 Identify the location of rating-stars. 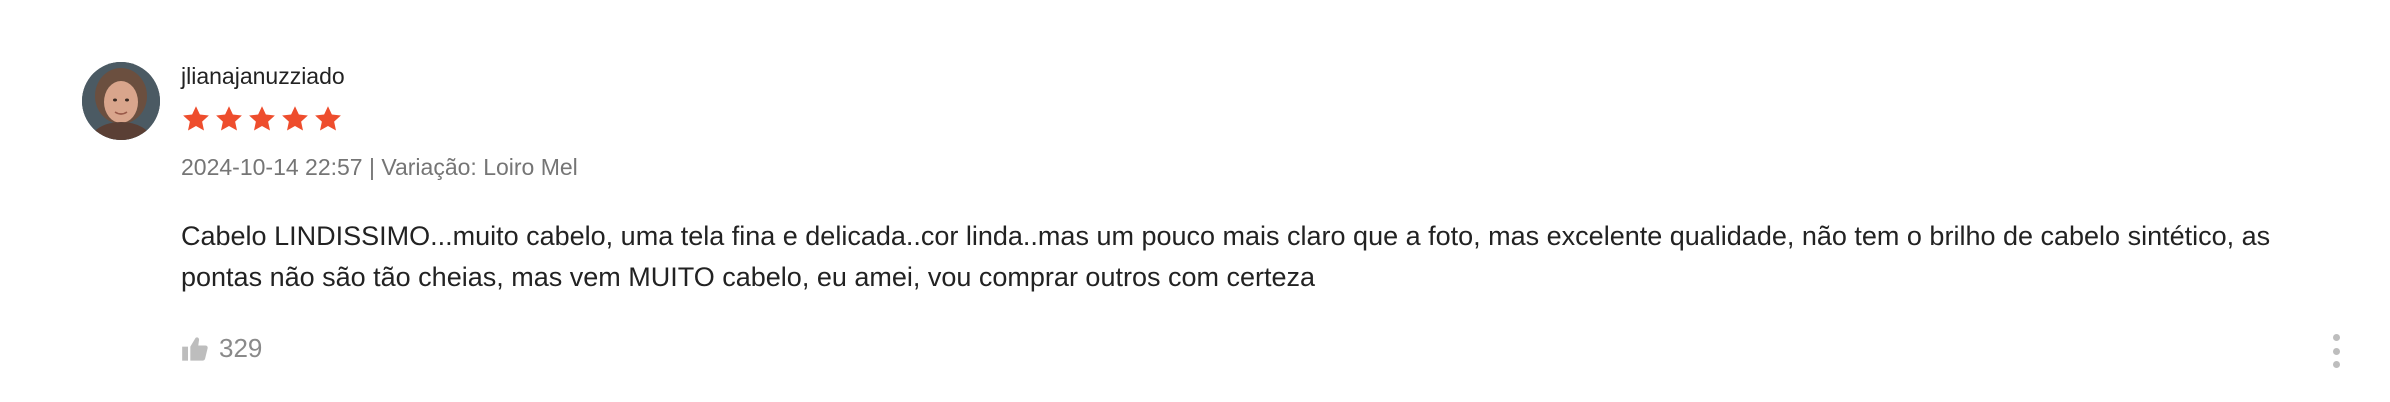
(262, 119).